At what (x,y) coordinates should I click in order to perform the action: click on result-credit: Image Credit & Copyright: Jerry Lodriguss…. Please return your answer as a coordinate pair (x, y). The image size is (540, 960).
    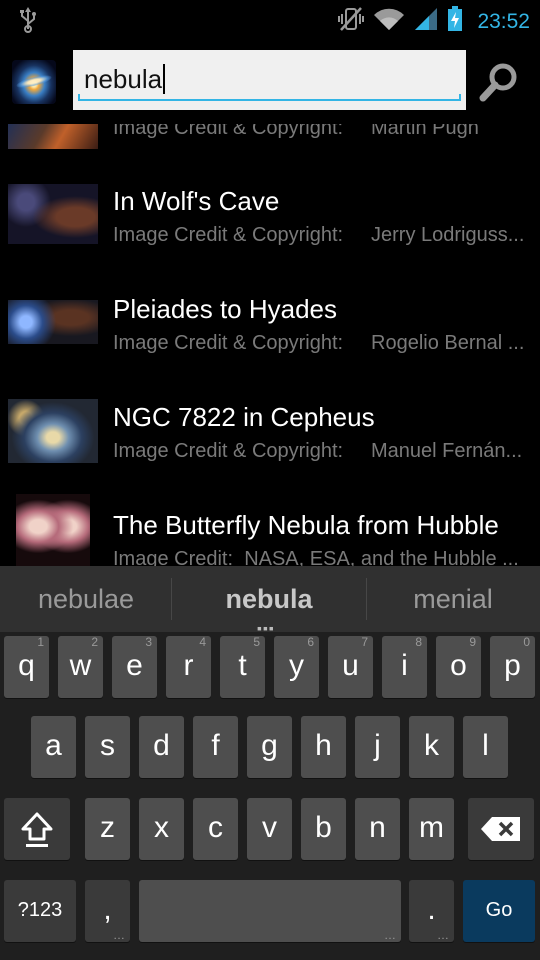
    Looking at the image, I should click on (319, 235).